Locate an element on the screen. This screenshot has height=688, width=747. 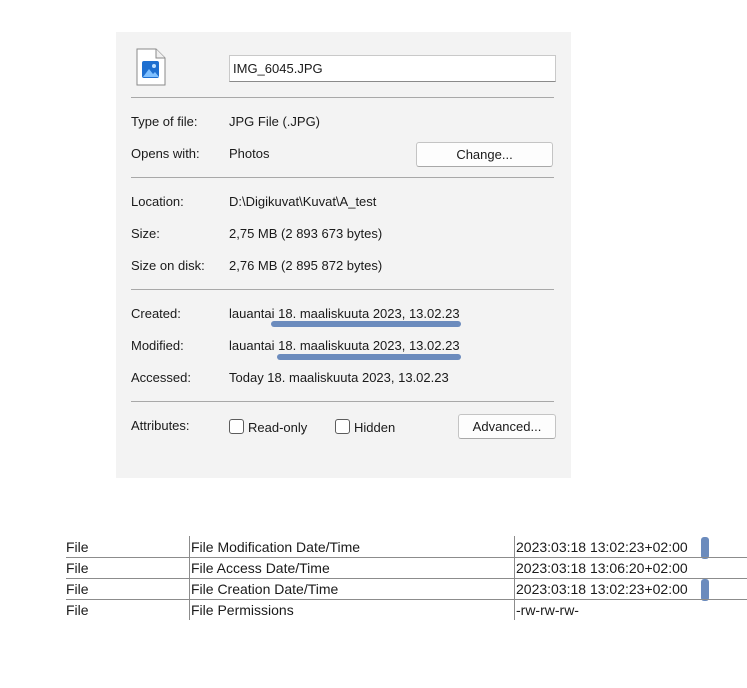
modified-highlight is located at coordinates (369, 357).